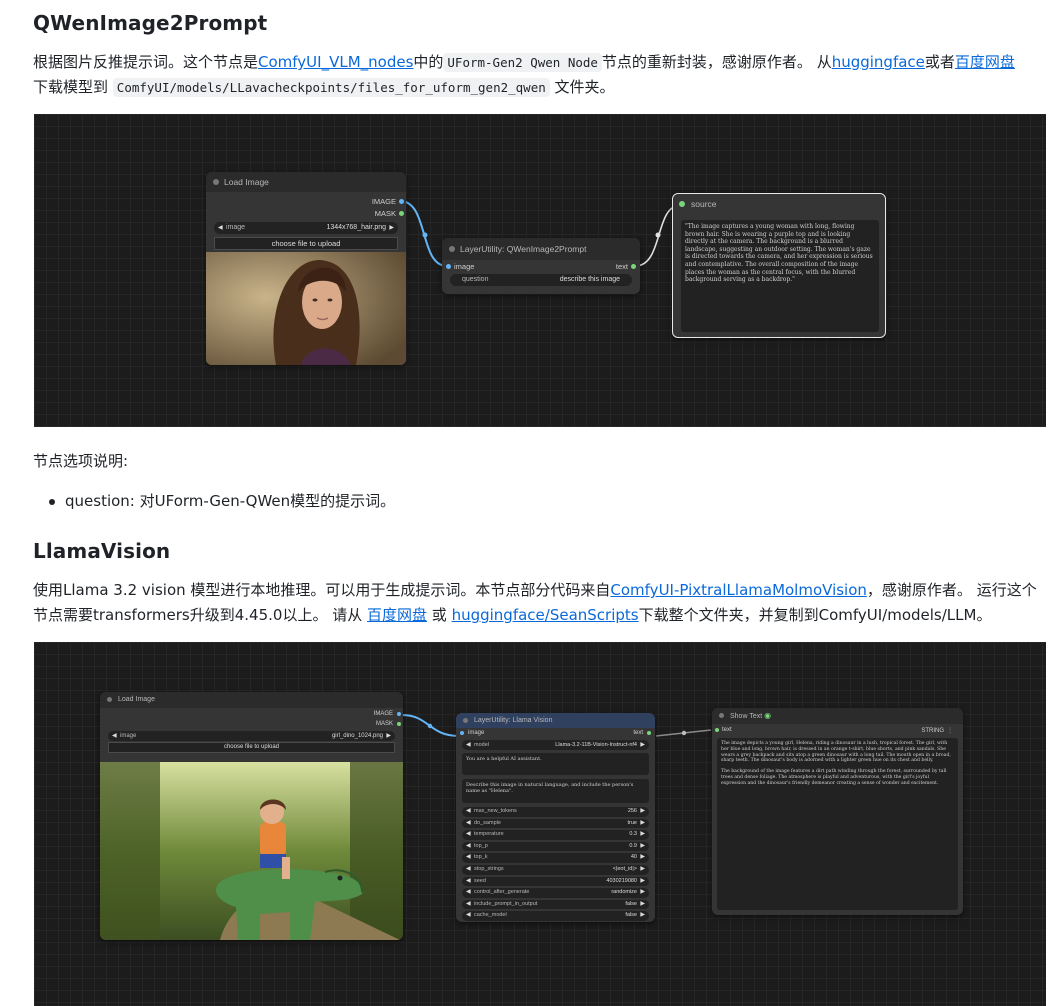  I want to click on list-item: question: 对UForm-Gen-QWen模型的提示词。, so click(214, 500).